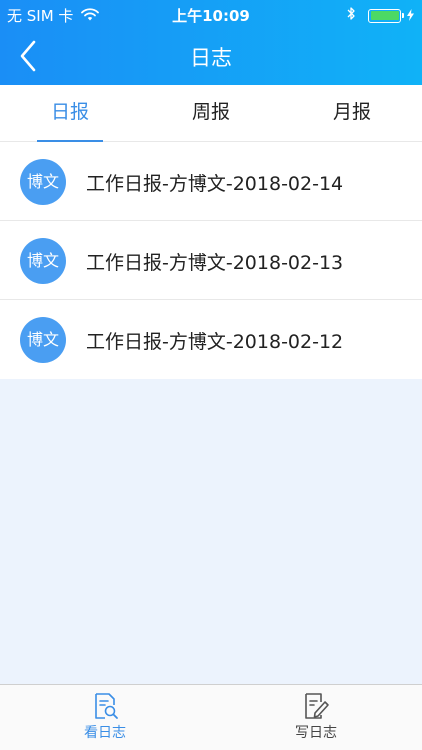 The height and width of the screenshot is (750, 422). What do you see at coordinates (351, 15) in the screenshot?
I see `bluetooth-icon` at bounding box center [351, 15].